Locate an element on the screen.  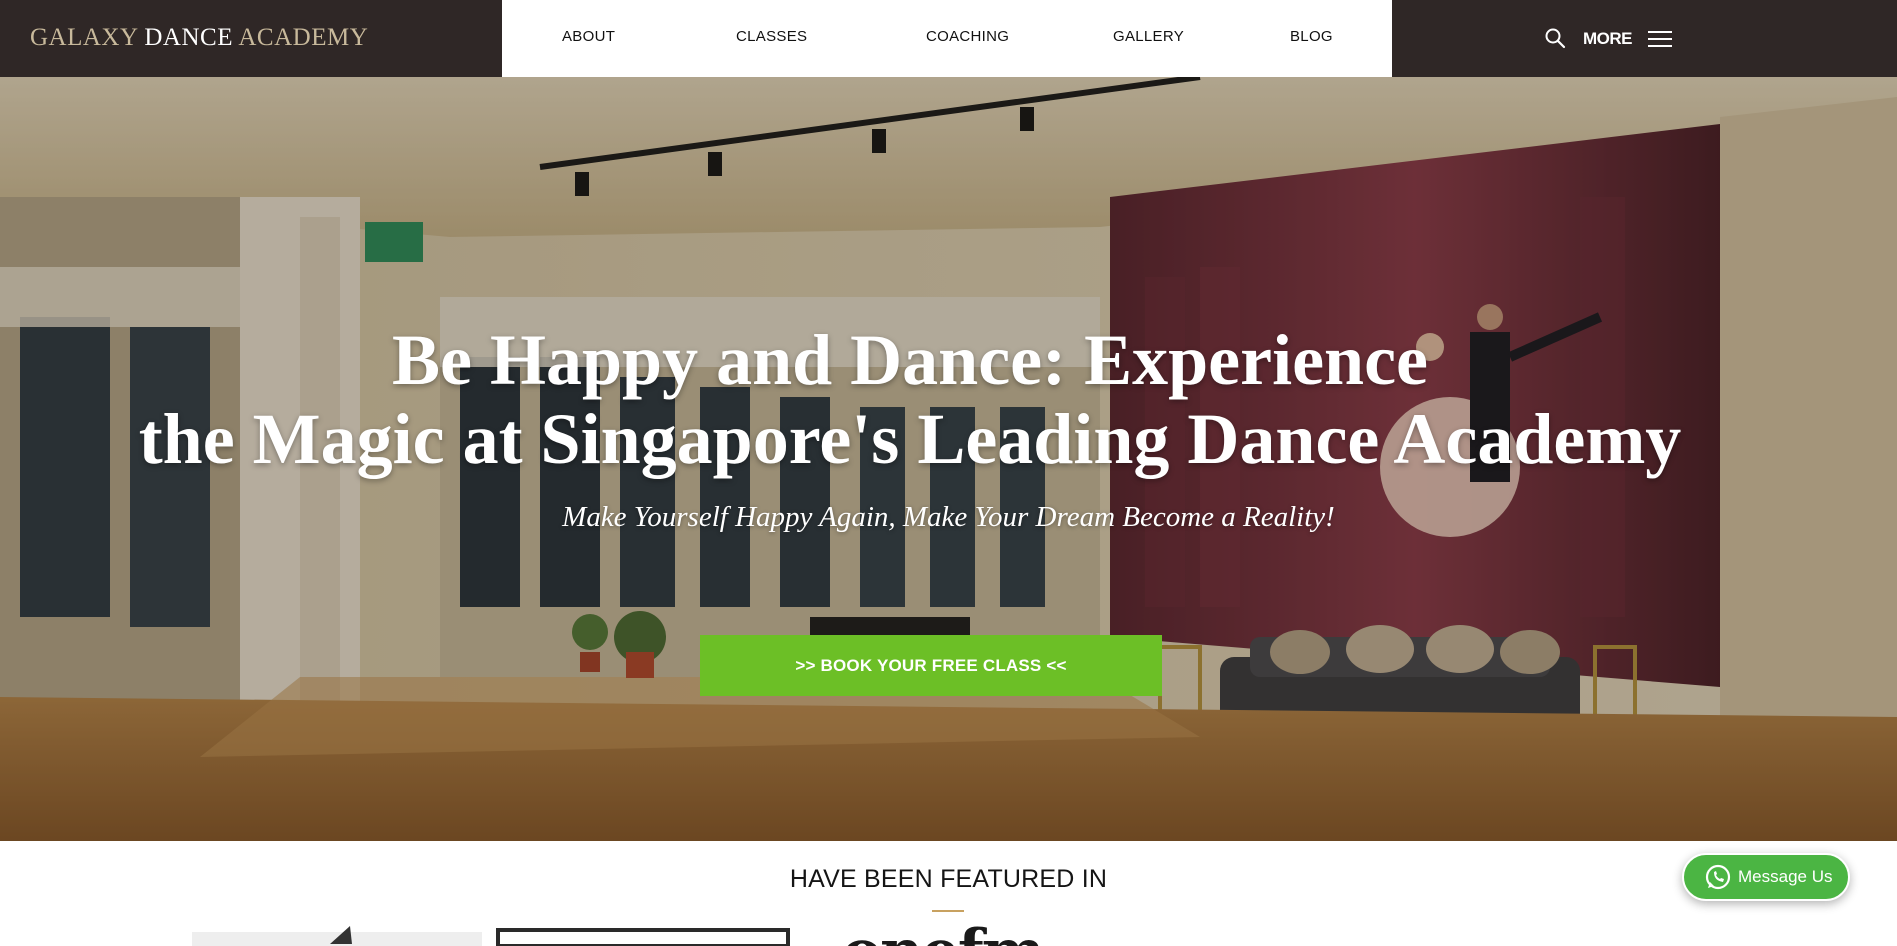
main-navigation: ABOUT CLASSES COACHING GALLERY BLOG is located at coordinates (947, 38).